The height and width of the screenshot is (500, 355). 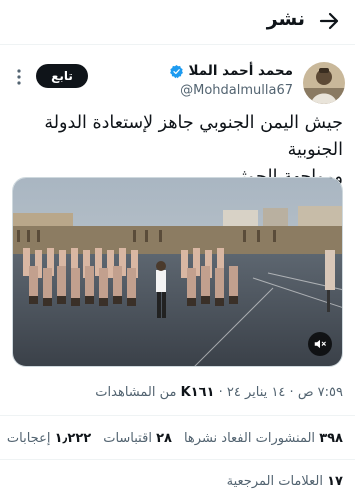 What do you see at coordinates (177, 22) in the screenshot?
I see `top-bar: نشر` at bounding box center [177, 22].